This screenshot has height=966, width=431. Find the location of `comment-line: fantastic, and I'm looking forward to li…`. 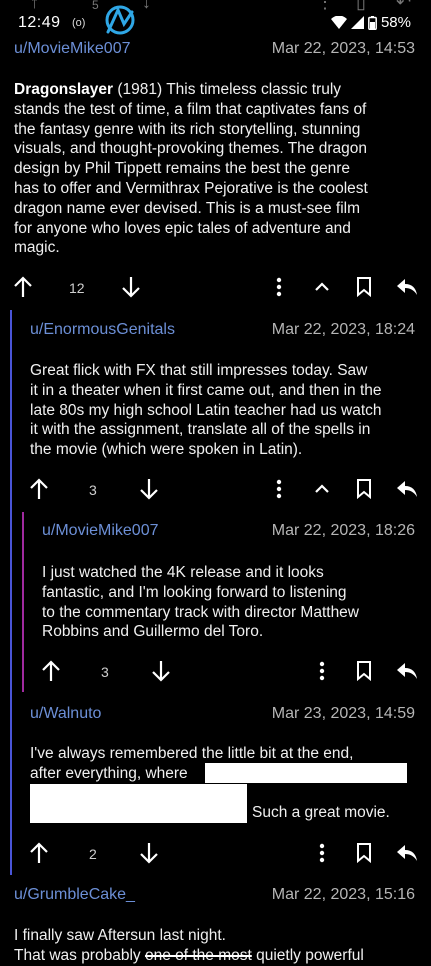

comment-line: fantastic, and I'm looking forward to li… is located at coordinates (194, 592).